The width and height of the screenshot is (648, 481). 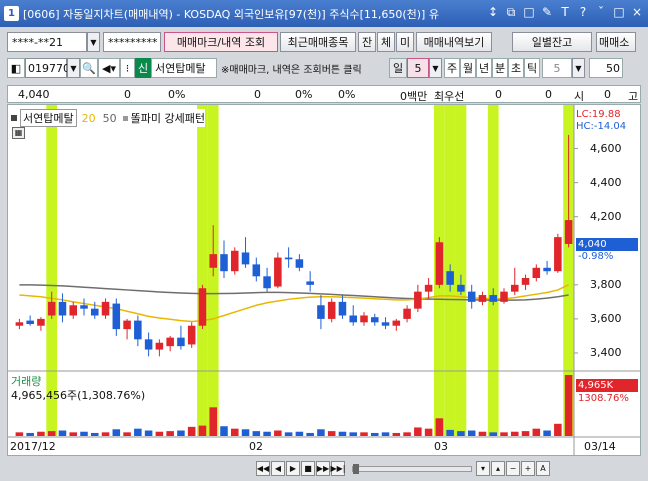 What do you see at coordinates (529, 12) in the screenshot?
I see `maximize-icon: □` at bounding box center [529, 12].